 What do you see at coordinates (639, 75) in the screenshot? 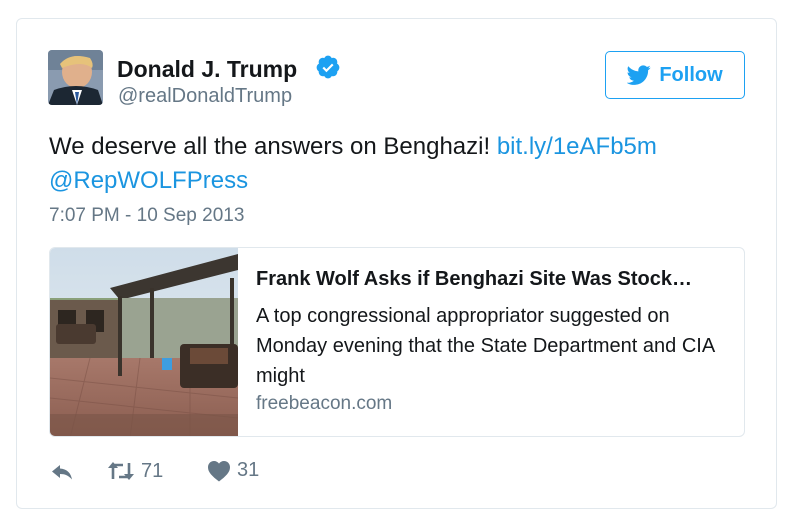
I see `twitter-bird-icon` at bounding box center [639, 75].